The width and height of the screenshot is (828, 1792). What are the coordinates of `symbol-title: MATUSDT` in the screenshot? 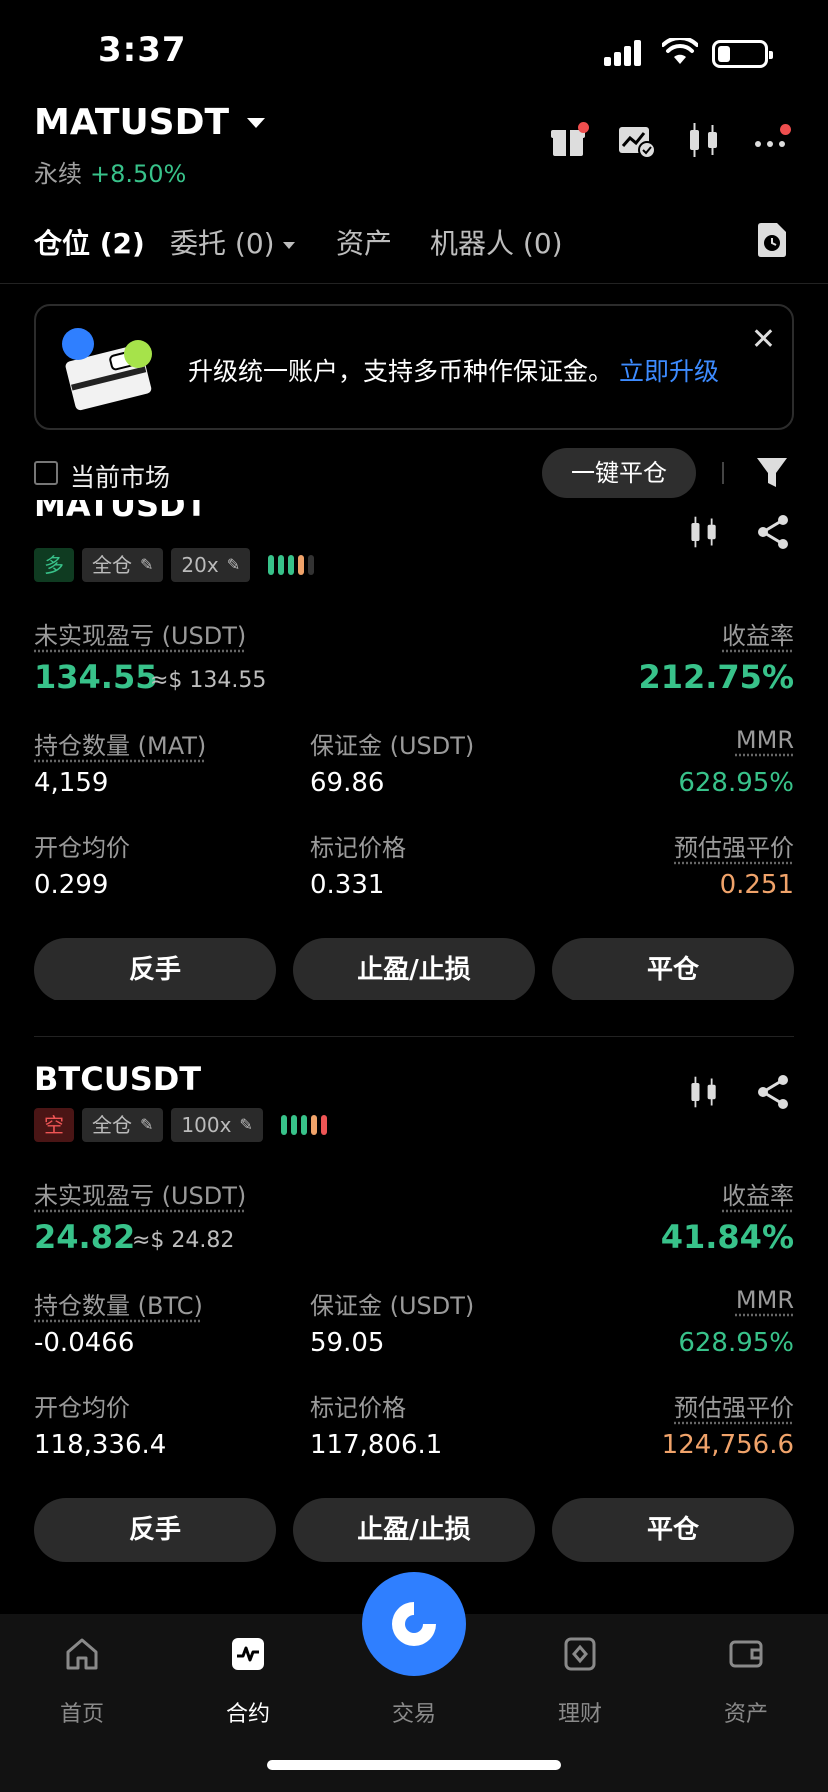 It's located at (132, 122).